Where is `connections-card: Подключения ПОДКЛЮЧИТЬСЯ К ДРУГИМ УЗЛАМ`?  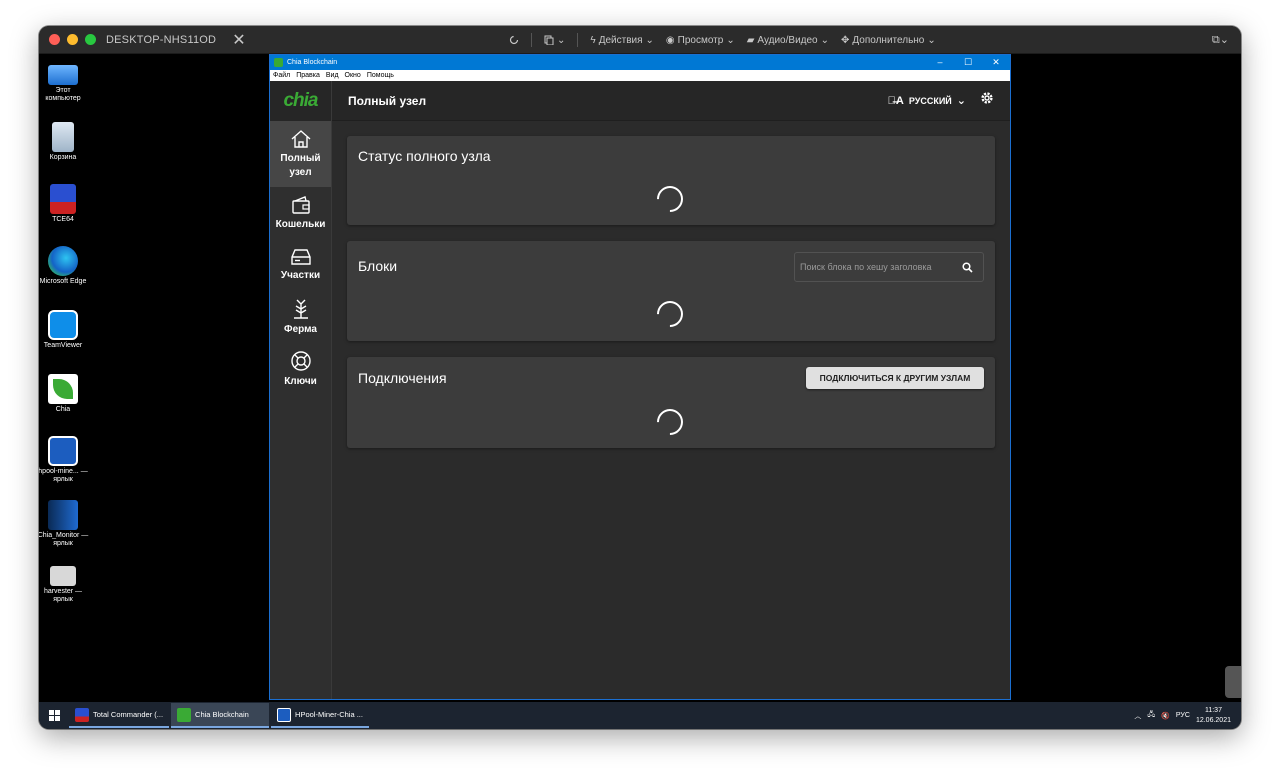
connections-card: Подключения ПОДКЛЮЧИТЬСЯ К ДРУГИМ УЗЛАМ is located at coordinates (671, 402).